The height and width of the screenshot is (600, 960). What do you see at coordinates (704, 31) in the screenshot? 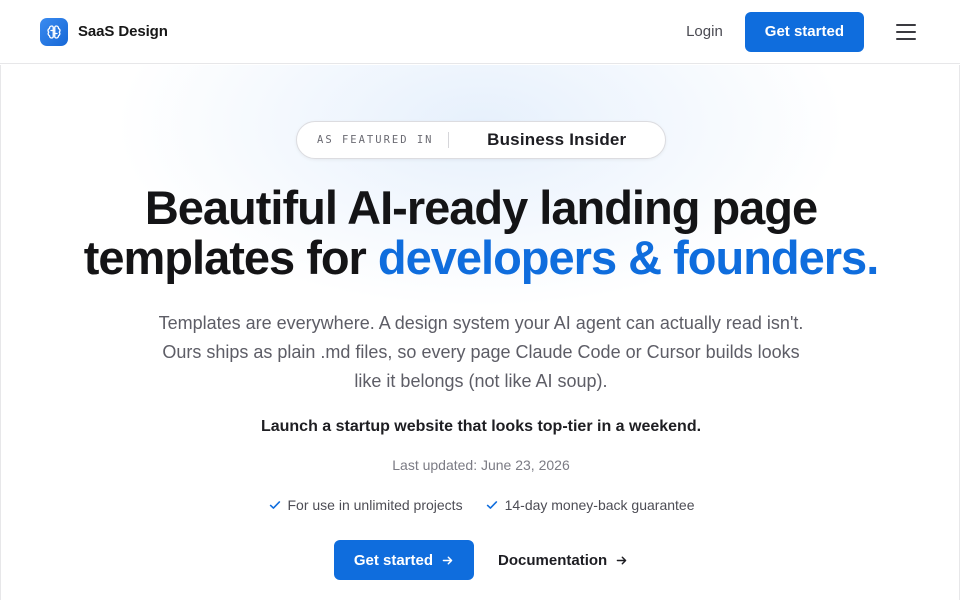
I see `login-link: Login` at bounding box center [704, 31].